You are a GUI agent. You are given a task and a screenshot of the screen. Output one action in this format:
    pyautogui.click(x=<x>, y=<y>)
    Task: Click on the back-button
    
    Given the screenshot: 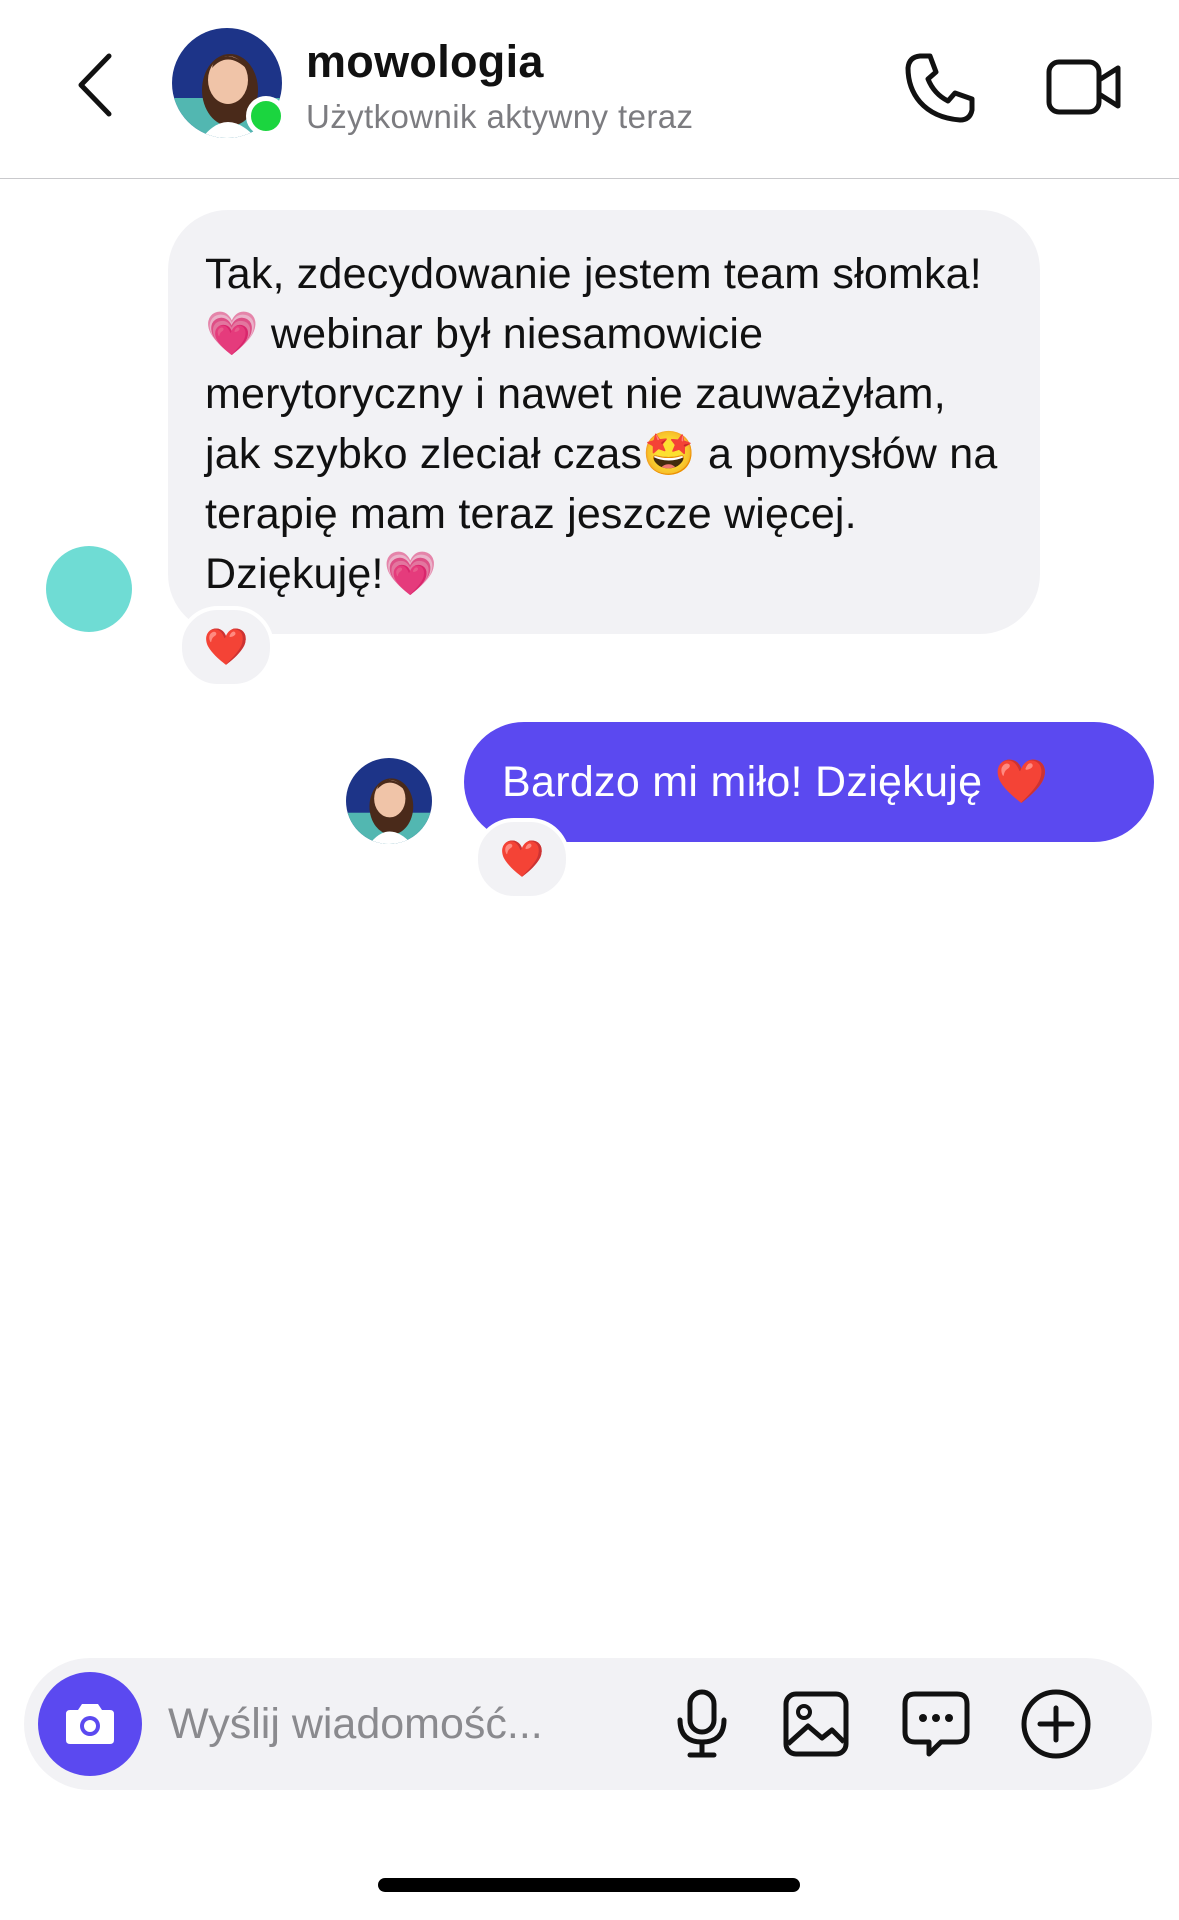 What is the action you would take?
    pyautogui.click(x=95, y=85)
    